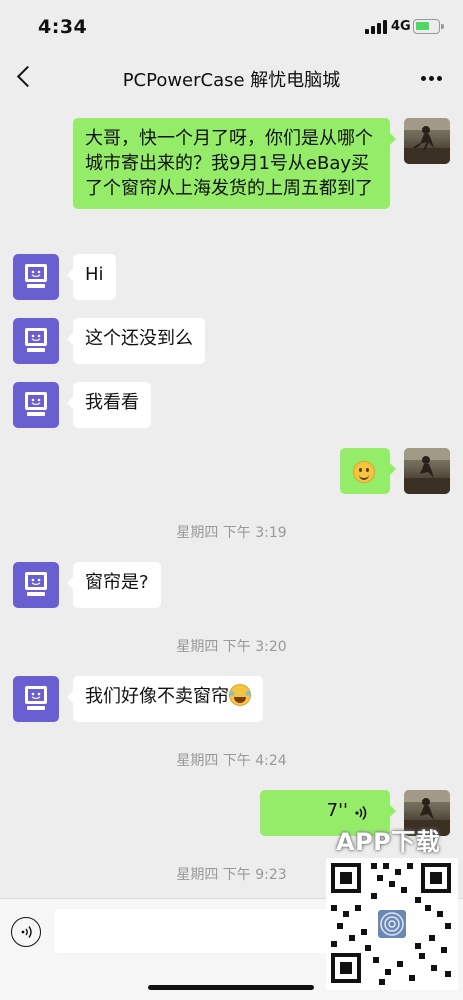 Image resolution: width=463 pixels, height=1000 pixels. Describe the element at coordinates (428, 26) in the screenshot. I see `battery-icon` at that location.